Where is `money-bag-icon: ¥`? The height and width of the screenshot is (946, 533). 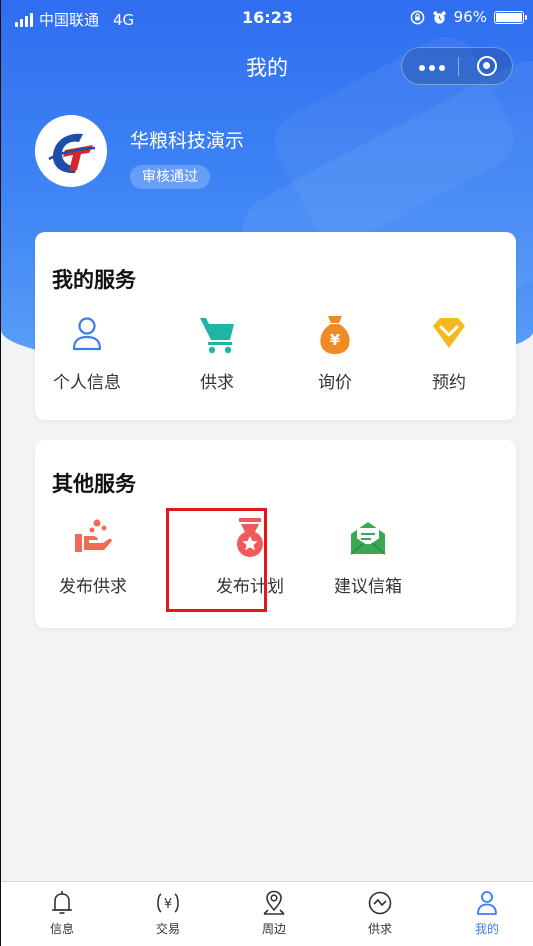 money-bag-icon: ¥ is located at coordinates (335, 335).